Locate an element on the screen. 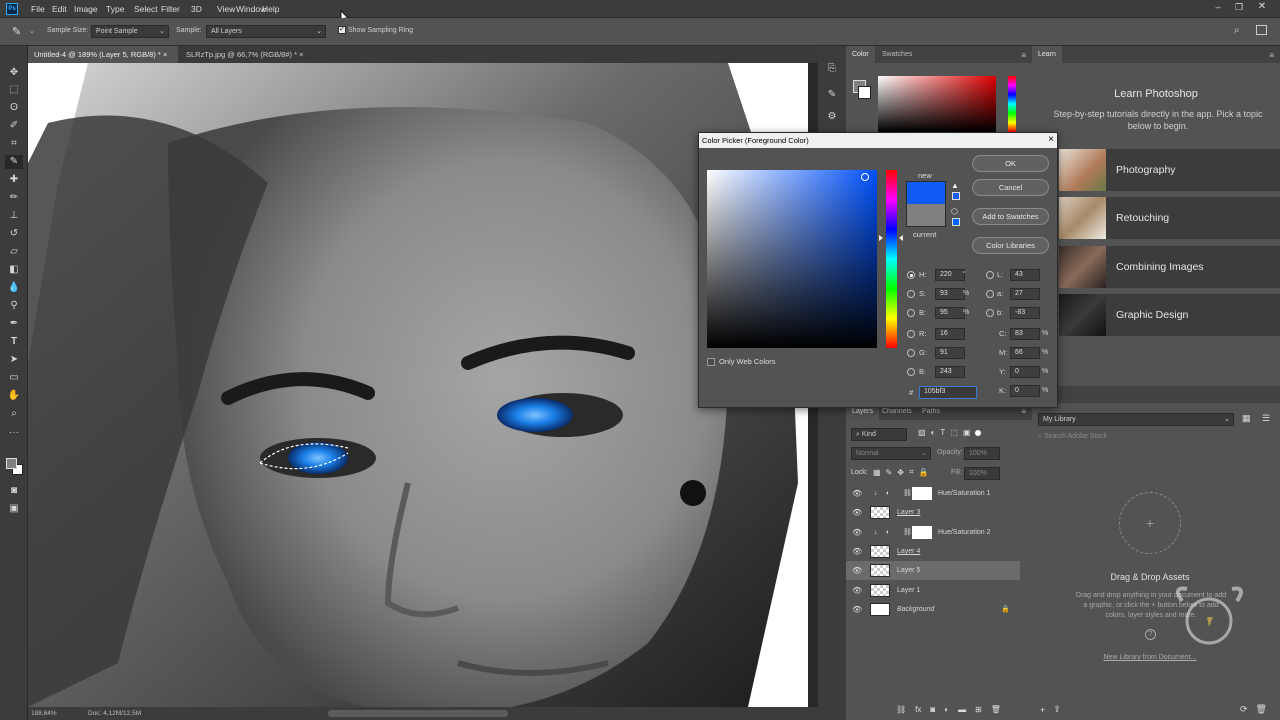 Image resolution: width=1280 pixels, height=720 pixels. sync-icon: ⟳ is located at coordinates (1244, 709).